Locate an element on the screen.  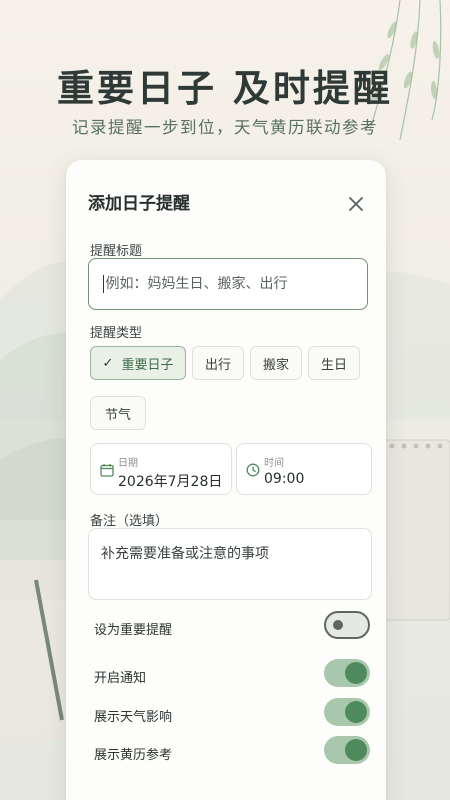
weather-toggle is located at coordinates (347, 712).